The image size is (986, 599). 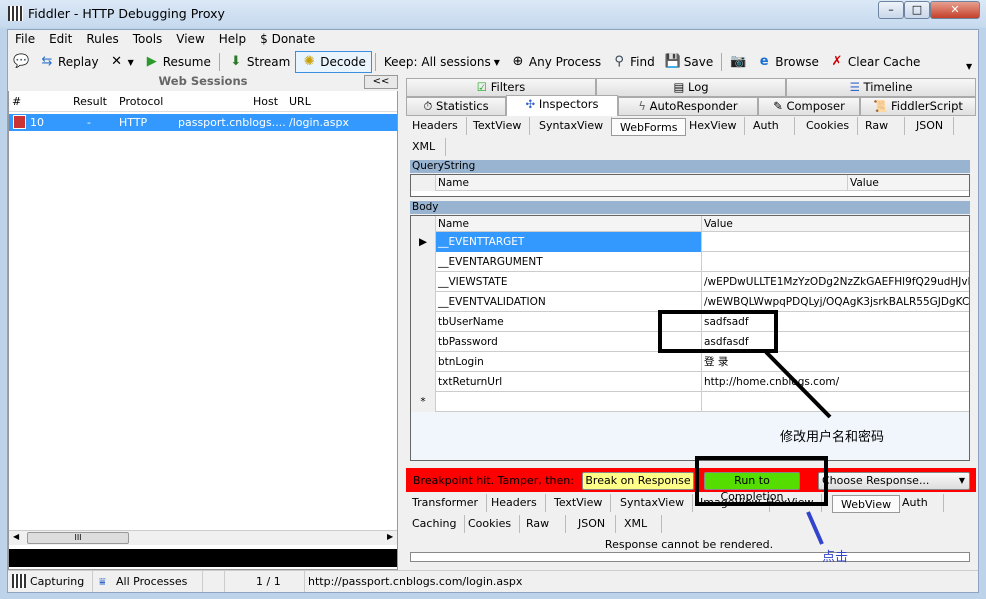 What do you see at coordinates (761, 481) in the screenshot?
I see `annotation-box-run` at bounding box center [761, 481].